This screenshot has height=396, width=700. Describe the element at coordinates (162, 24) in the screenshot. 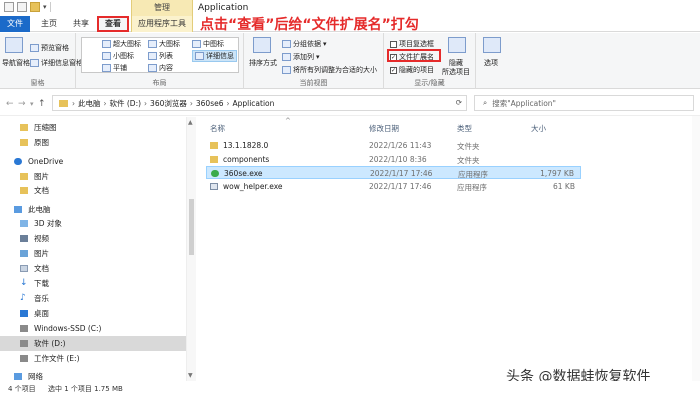

I see `tab-app-tools: 应用程序工具` at that location.